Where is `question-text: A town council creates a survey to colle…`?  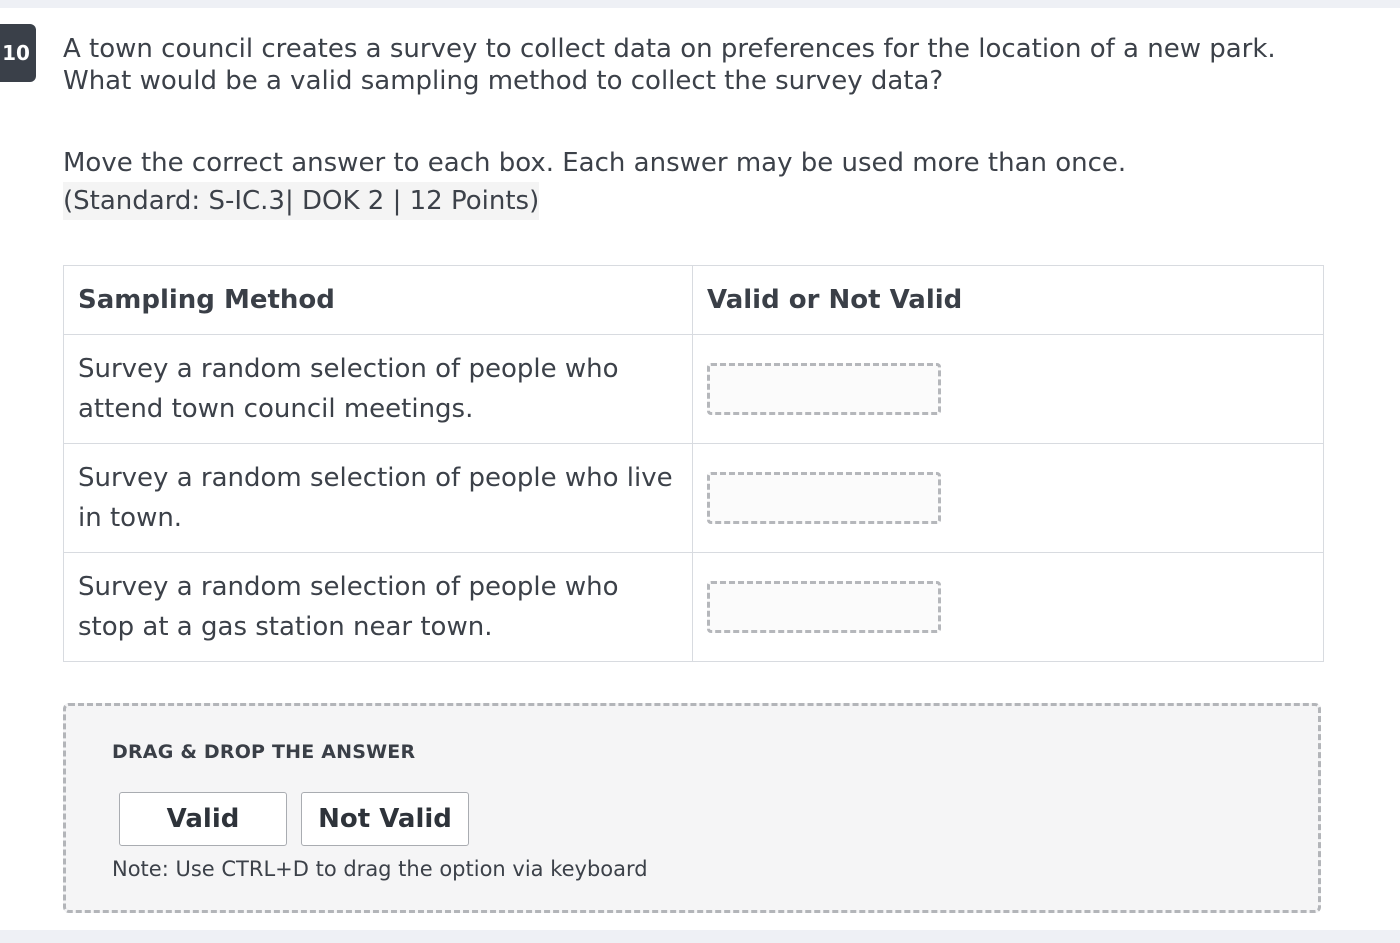 question-text: A town council creates a survey to colle… is located at coordinates (669, 65).